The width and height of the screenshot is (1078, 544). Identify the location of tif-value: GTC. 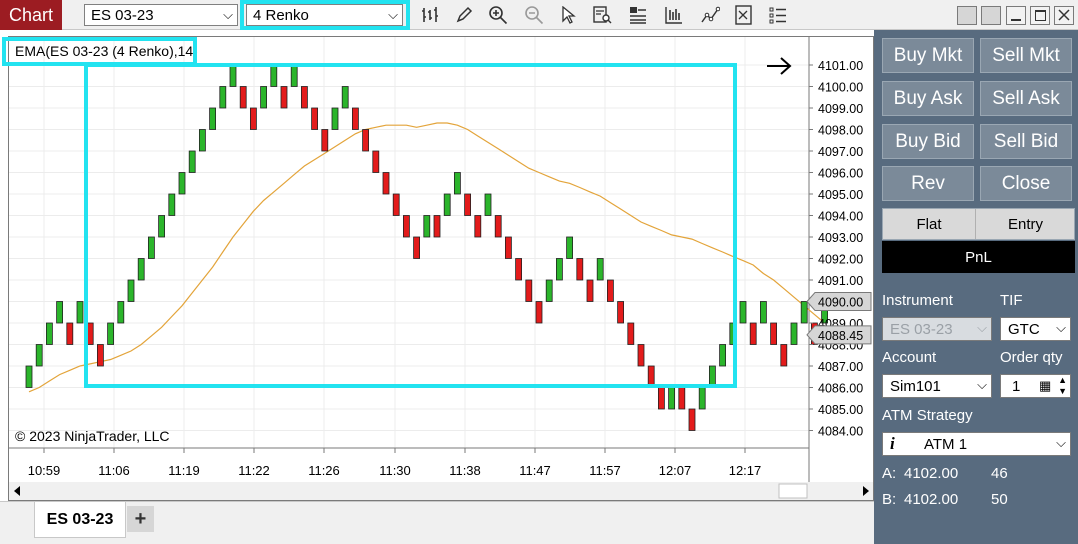
(1024, 329).